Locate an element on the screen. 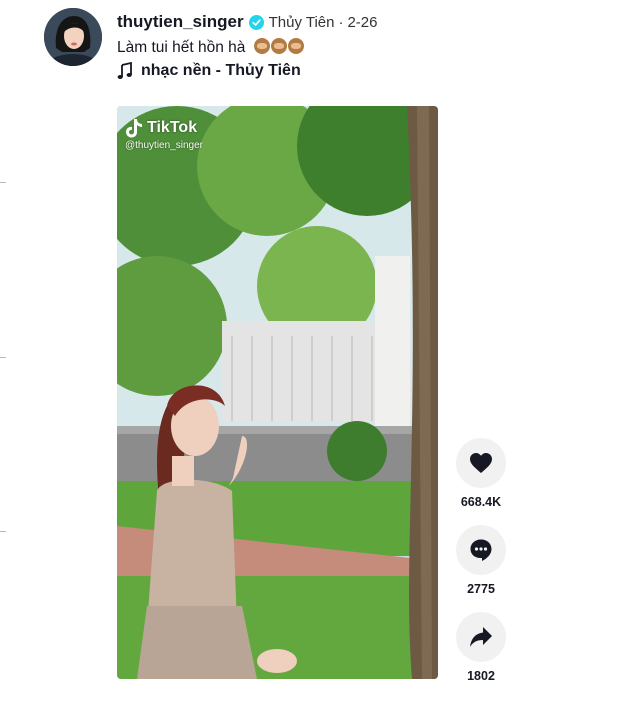 The width and height of the screenshot is (620, 714). comment-action: 2775 is located at coordinates (481, 560).